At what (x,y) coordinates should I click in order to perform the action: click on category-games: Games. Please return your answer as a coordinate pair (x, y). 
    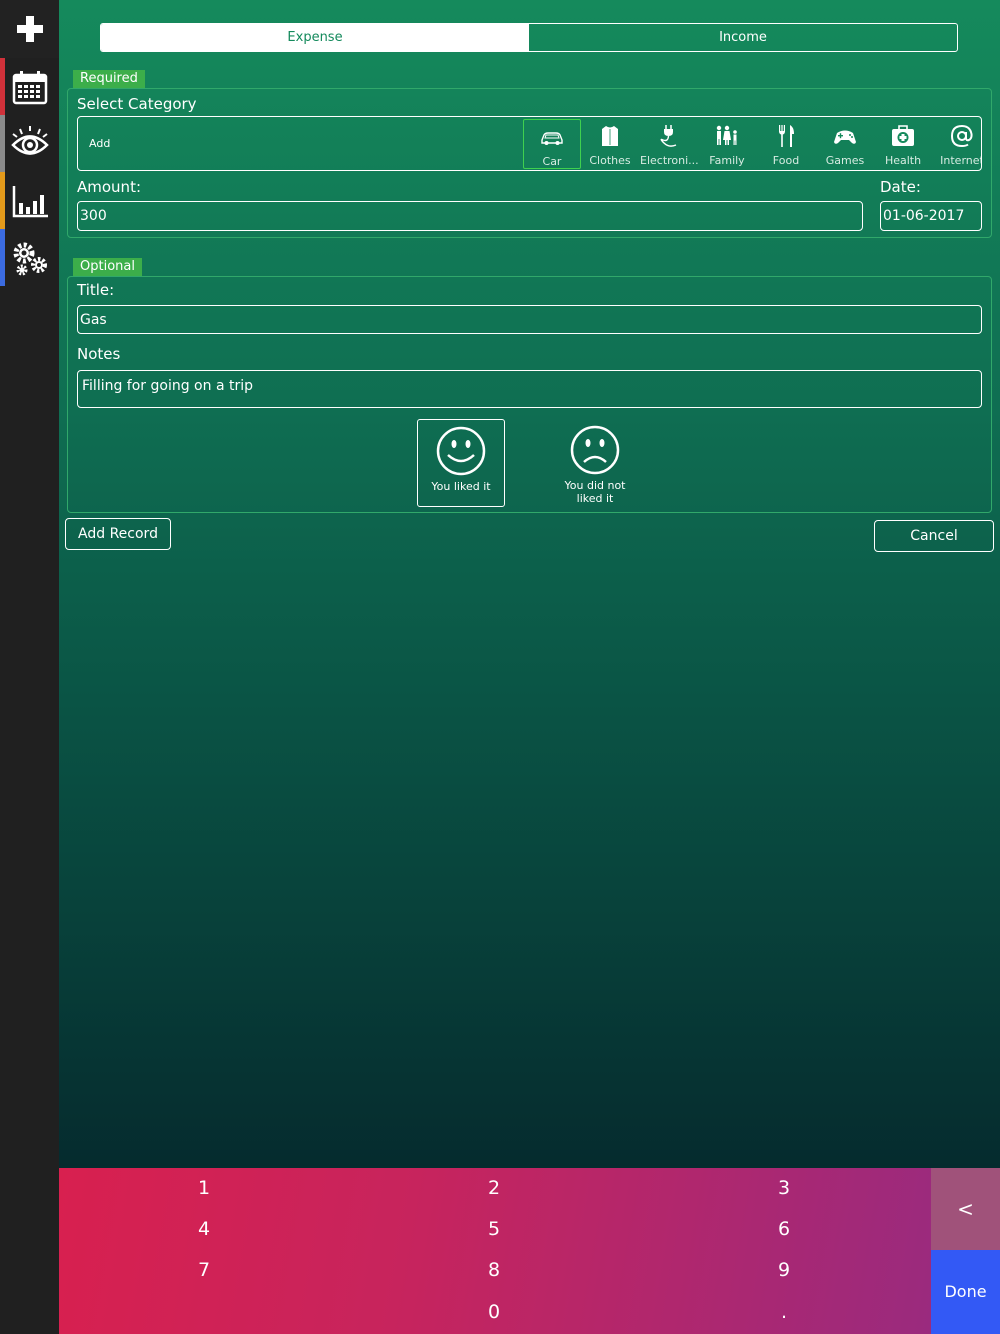
    Looking at the image, I should click on (845, 144).